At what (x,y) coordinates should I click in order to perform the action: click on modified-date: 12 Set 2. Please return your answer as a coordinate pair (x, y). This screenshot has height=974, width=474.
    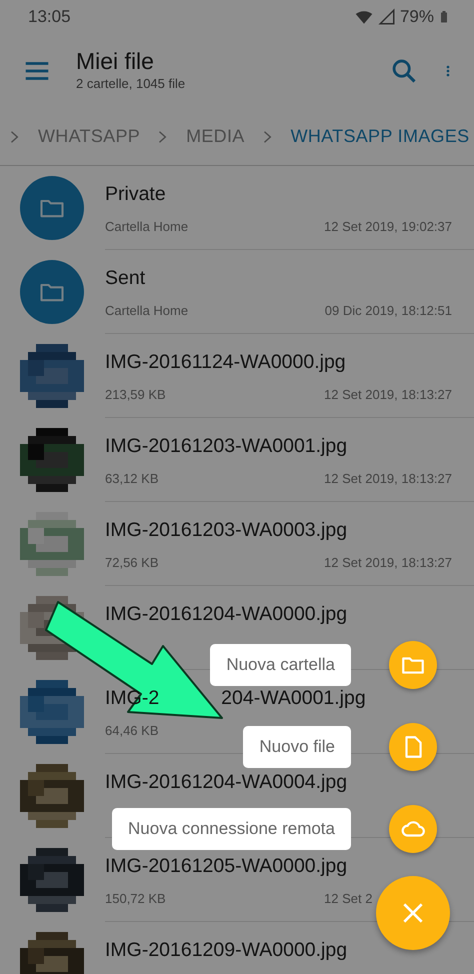
    Looking at the image, I should click on (348, 899).